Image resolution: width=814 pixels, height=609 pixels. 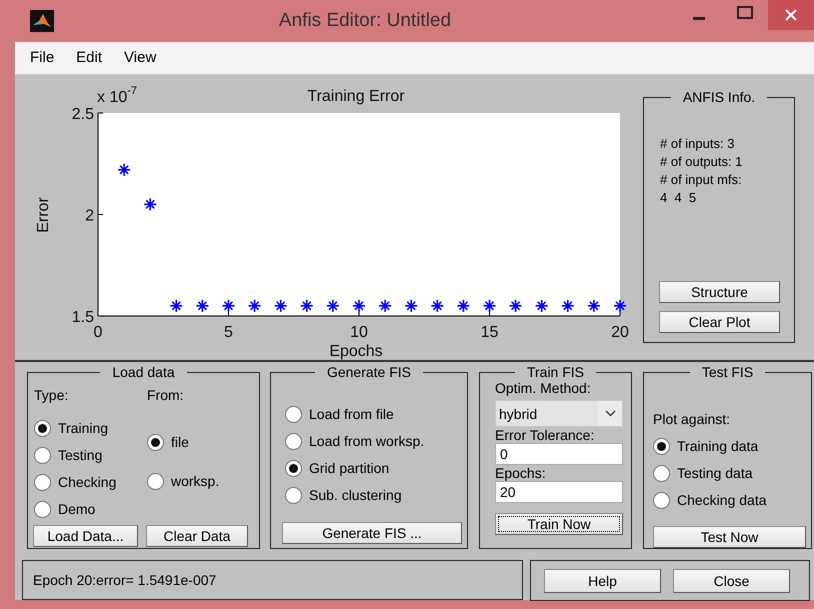 What do you see at coordinates (732, 473) in the screenshot?
I see `radio-option: Testing data` at bounding box center [732, 473].